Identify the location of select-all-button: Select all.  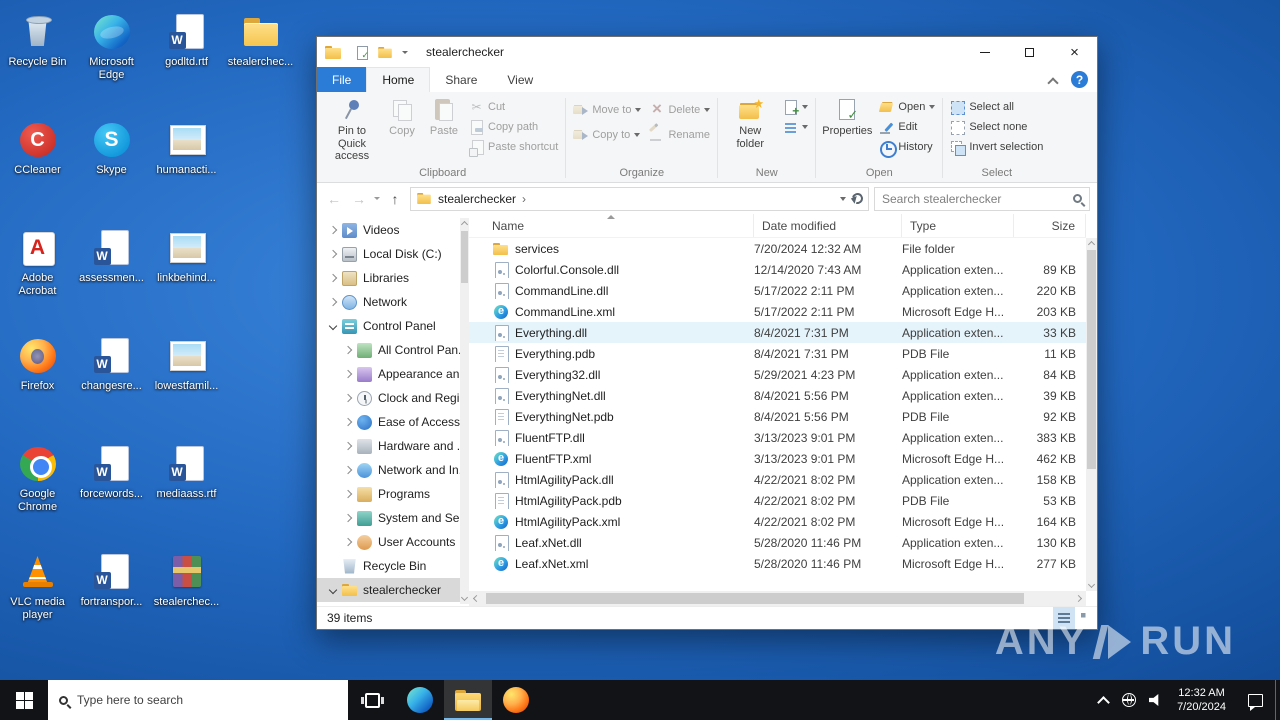
(996, 107).